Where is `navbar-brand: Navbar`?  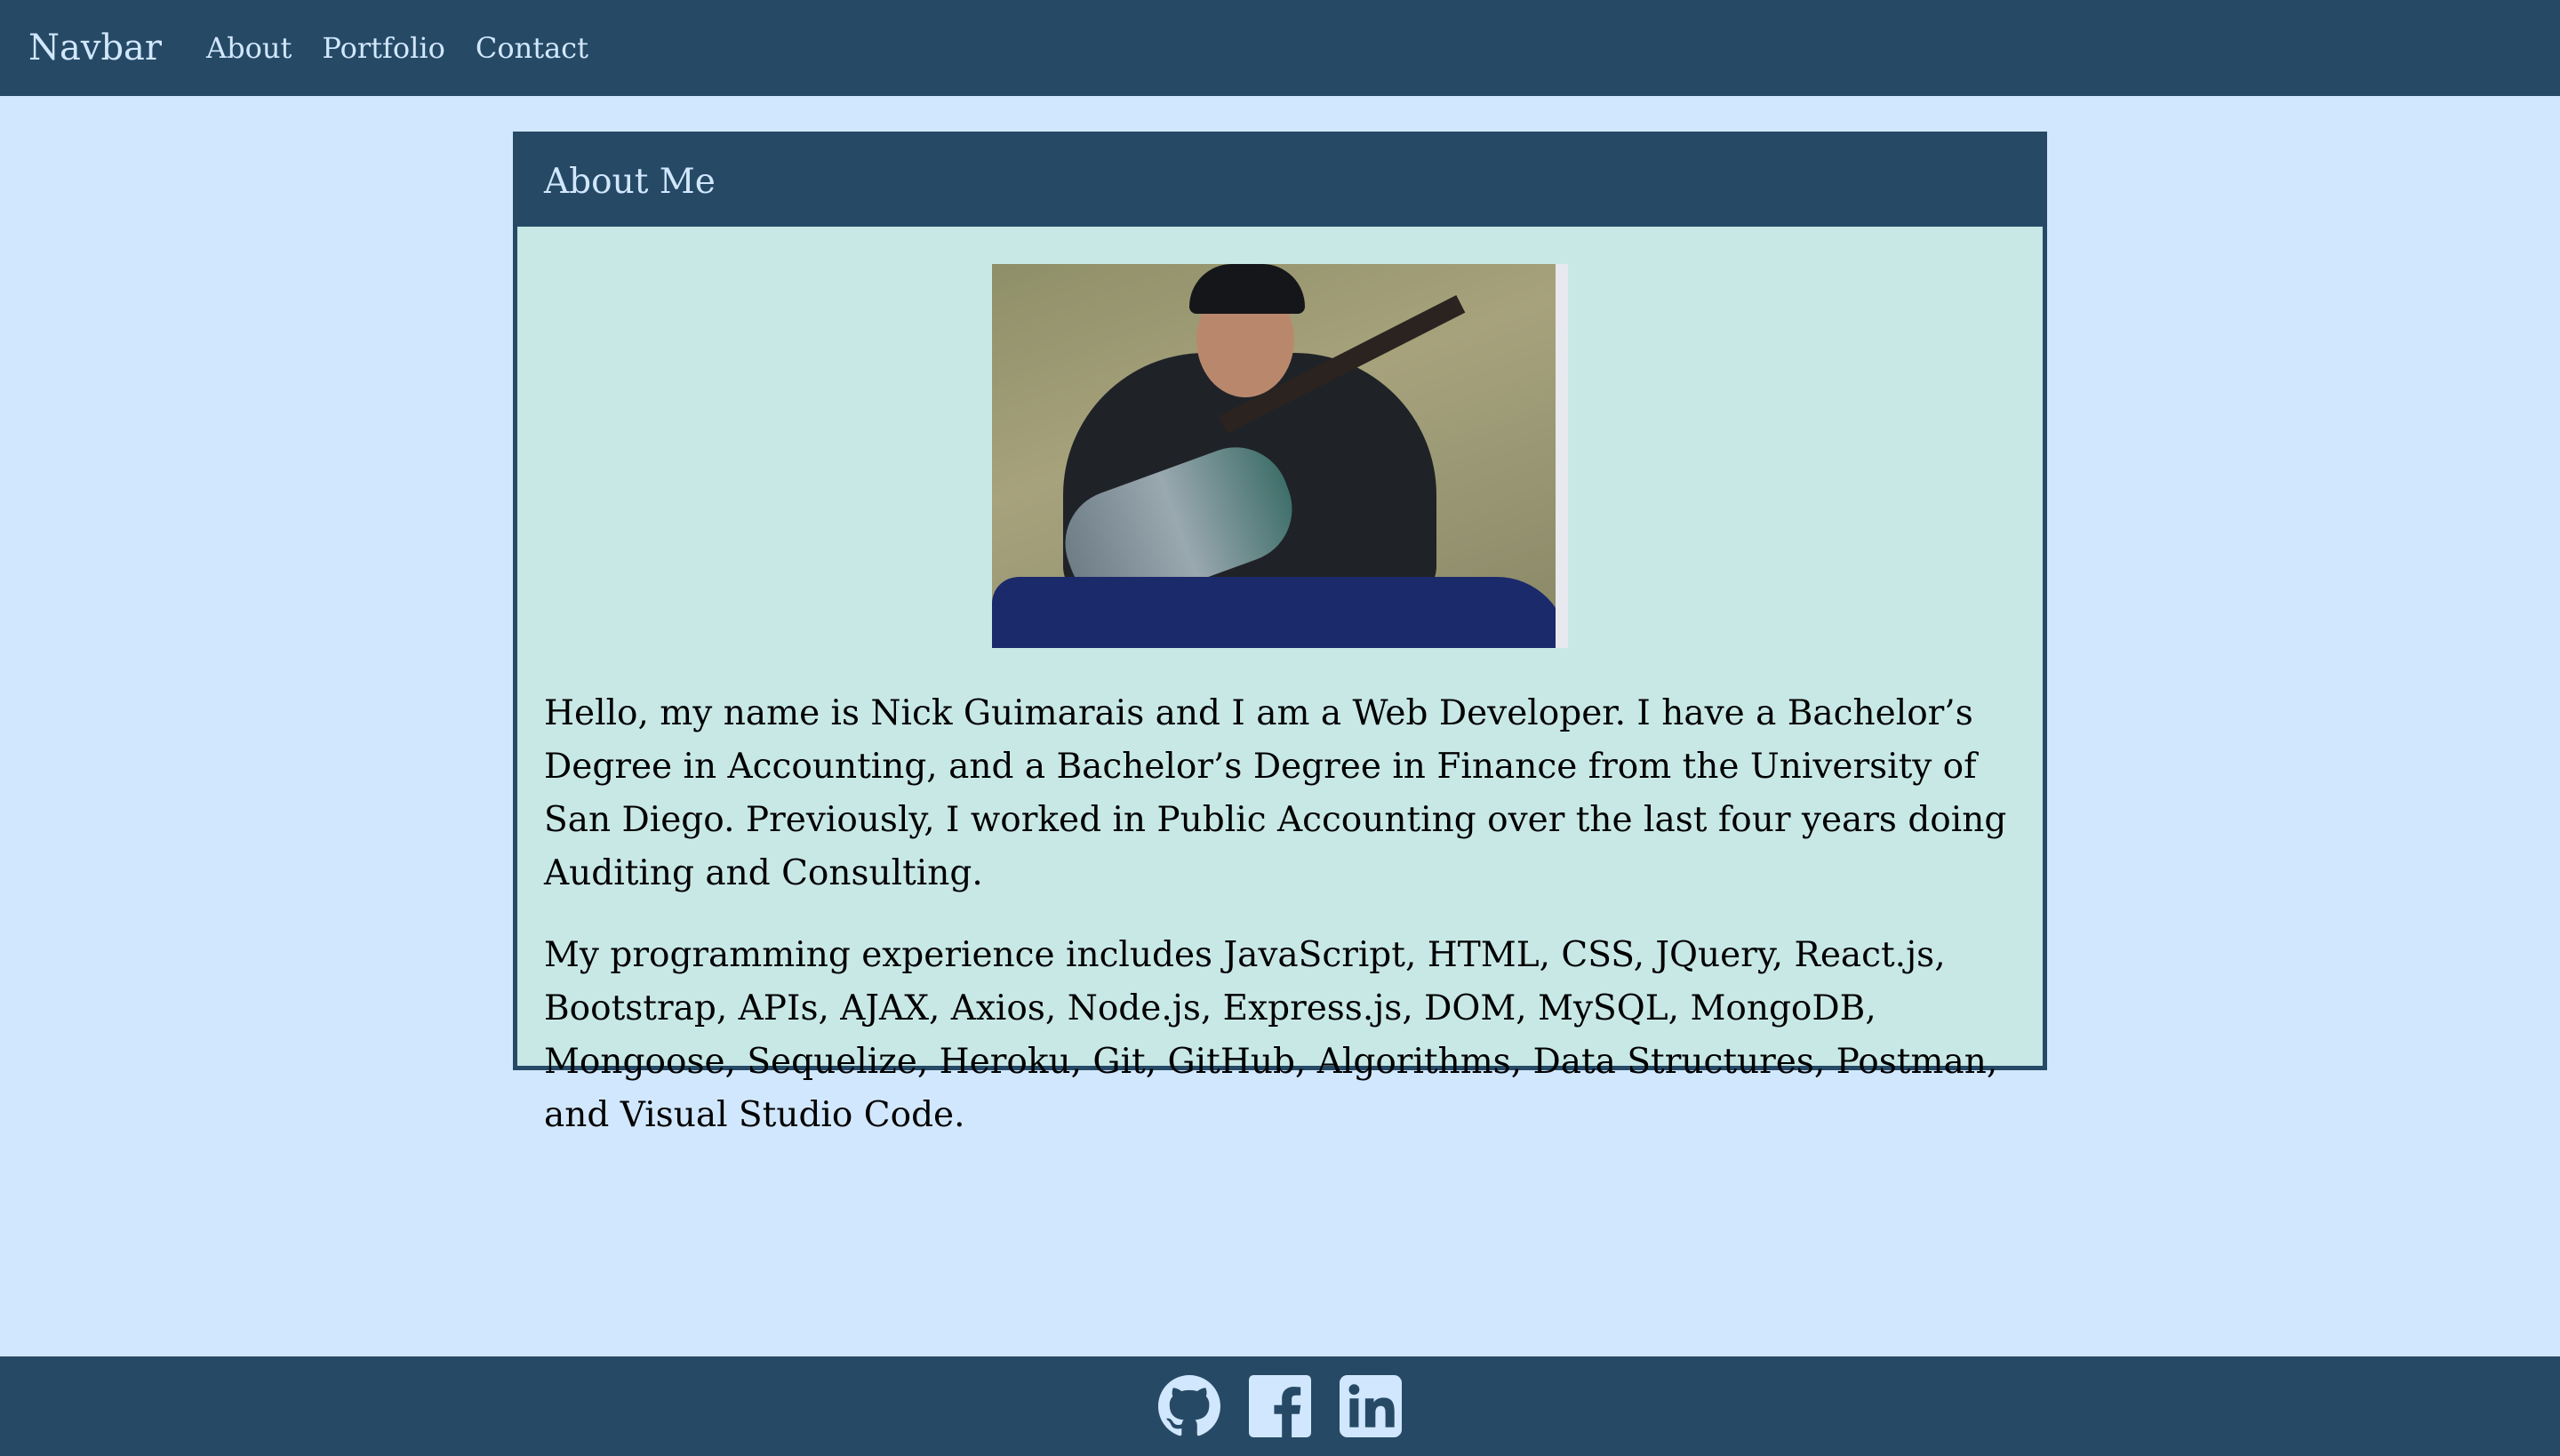
navbar-brand: Navbar is located at coordinates (95, 48).